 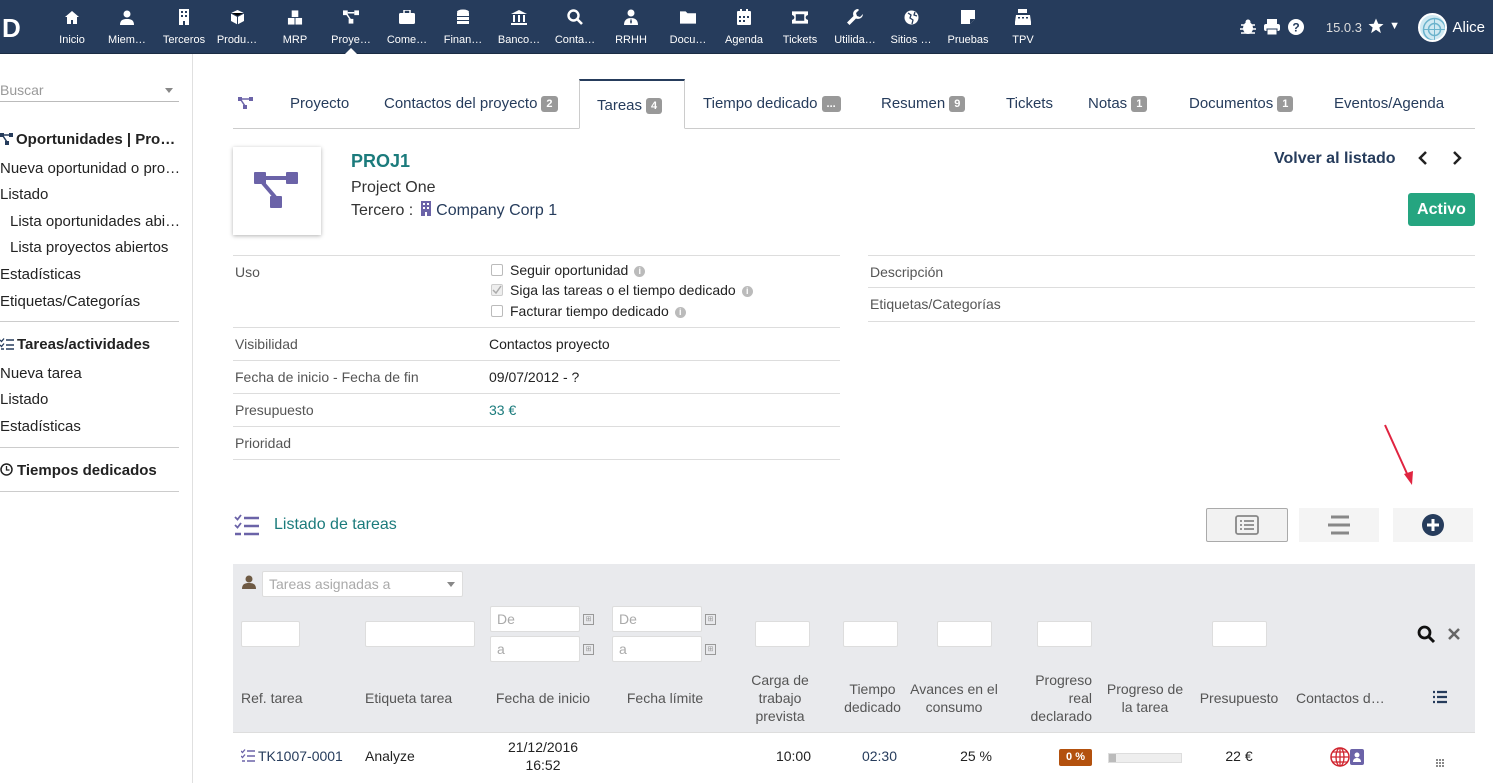 What do you see at coordinates (1239, 698) in the screenshot?
I see `column-header-budget: Presupuesto` at bounding box center [1239, 698].